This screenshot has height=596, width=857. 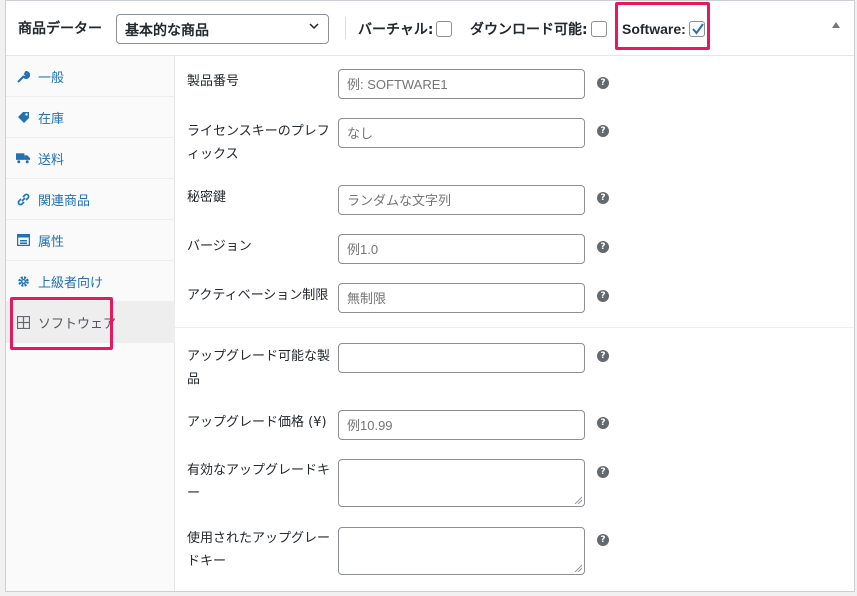 What do you see at coordinates (51, 160) in the screenshot?
I see `tab-label: 送料` at bounding box center [51, 160].